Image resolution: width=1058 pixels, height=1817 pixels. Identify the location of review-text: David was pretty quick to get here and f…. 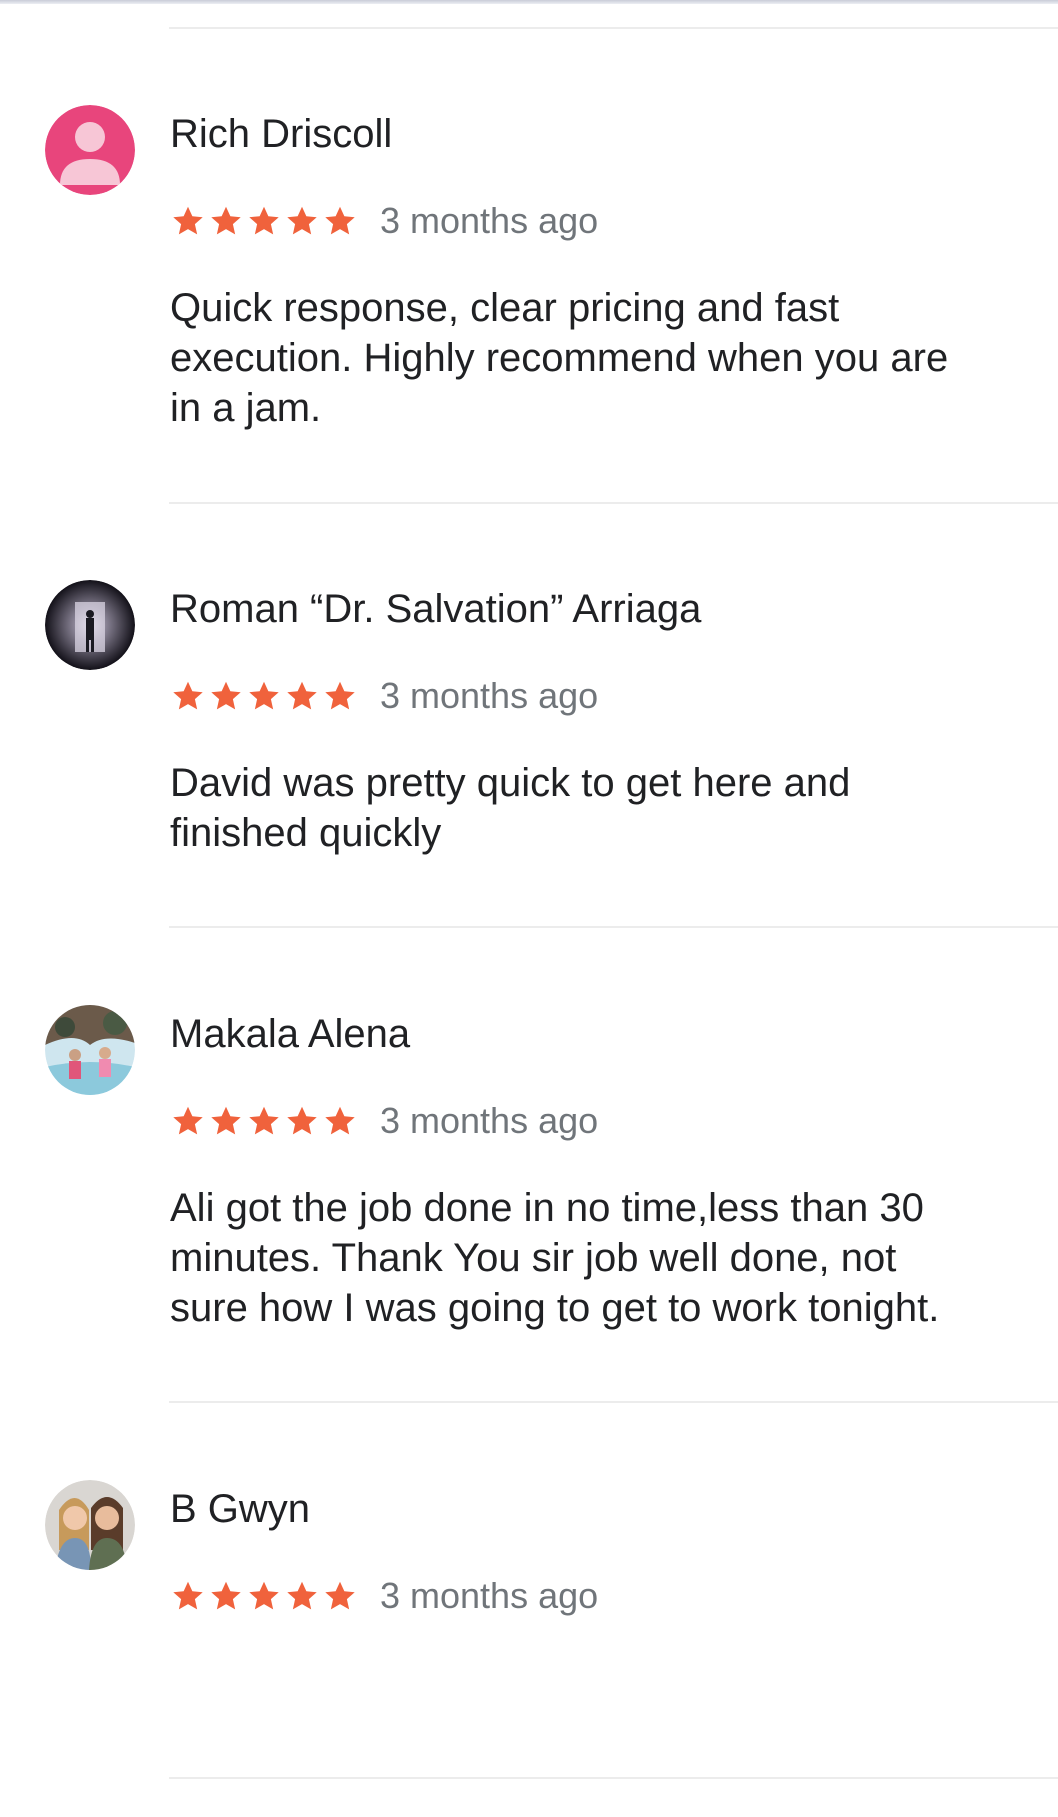
(510, 808).